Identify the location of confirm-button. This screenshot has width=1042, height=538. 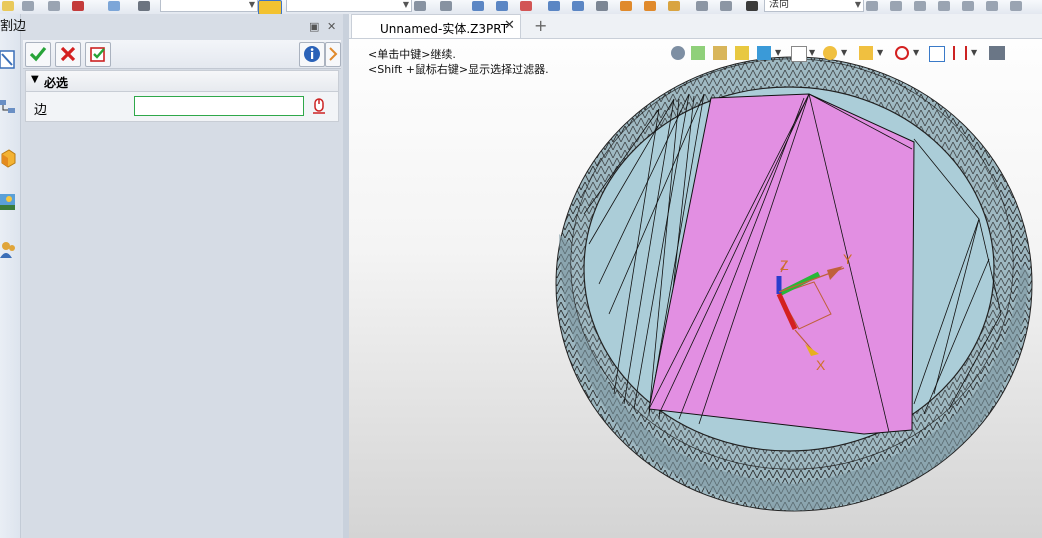
(38, 54).